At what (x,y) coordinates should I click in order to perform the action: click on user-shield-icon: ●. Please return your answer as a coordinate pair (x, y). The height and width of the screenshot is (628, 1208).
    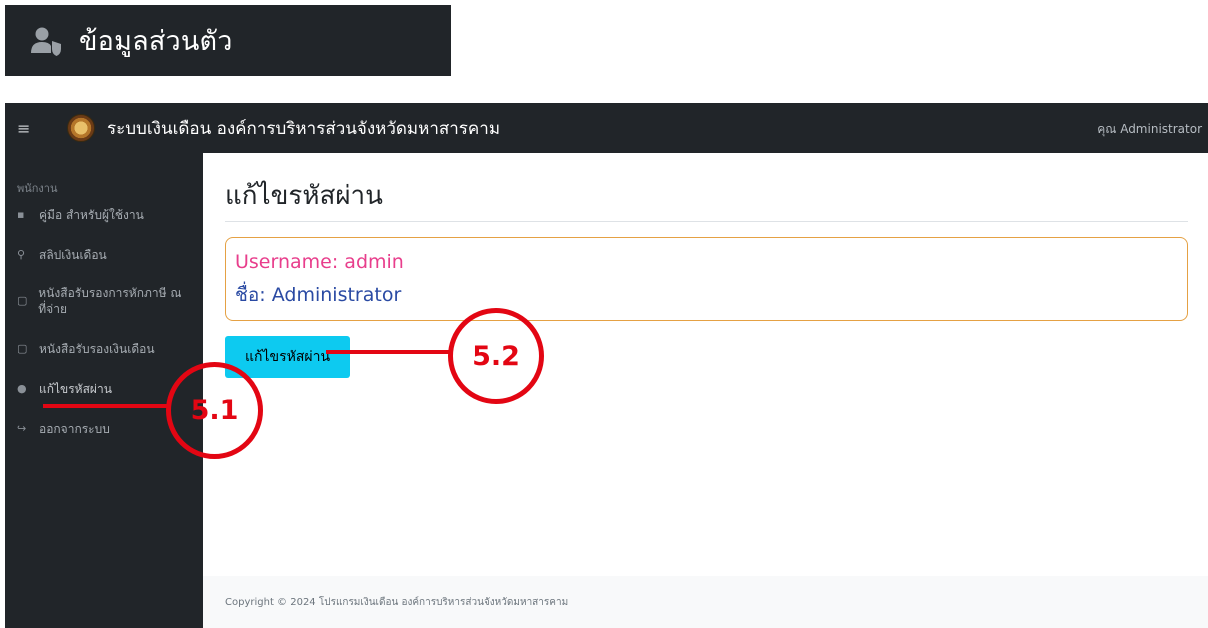
    Looking at the image, I should click on (22, 388).